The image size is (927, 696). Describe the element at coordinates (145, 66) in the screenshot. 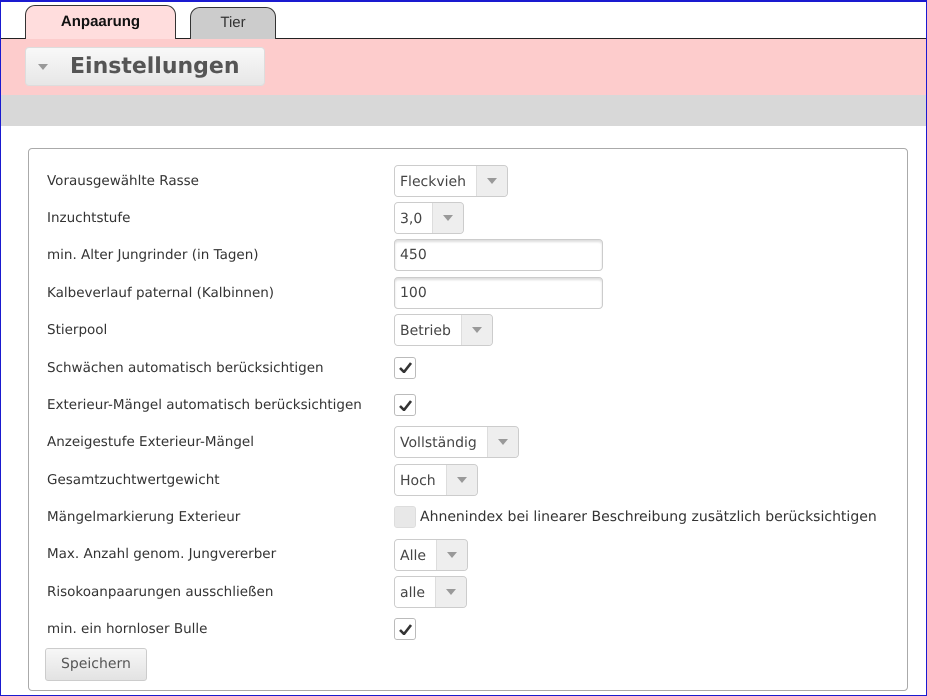

I see `section-header: Einstellungen` at that location.